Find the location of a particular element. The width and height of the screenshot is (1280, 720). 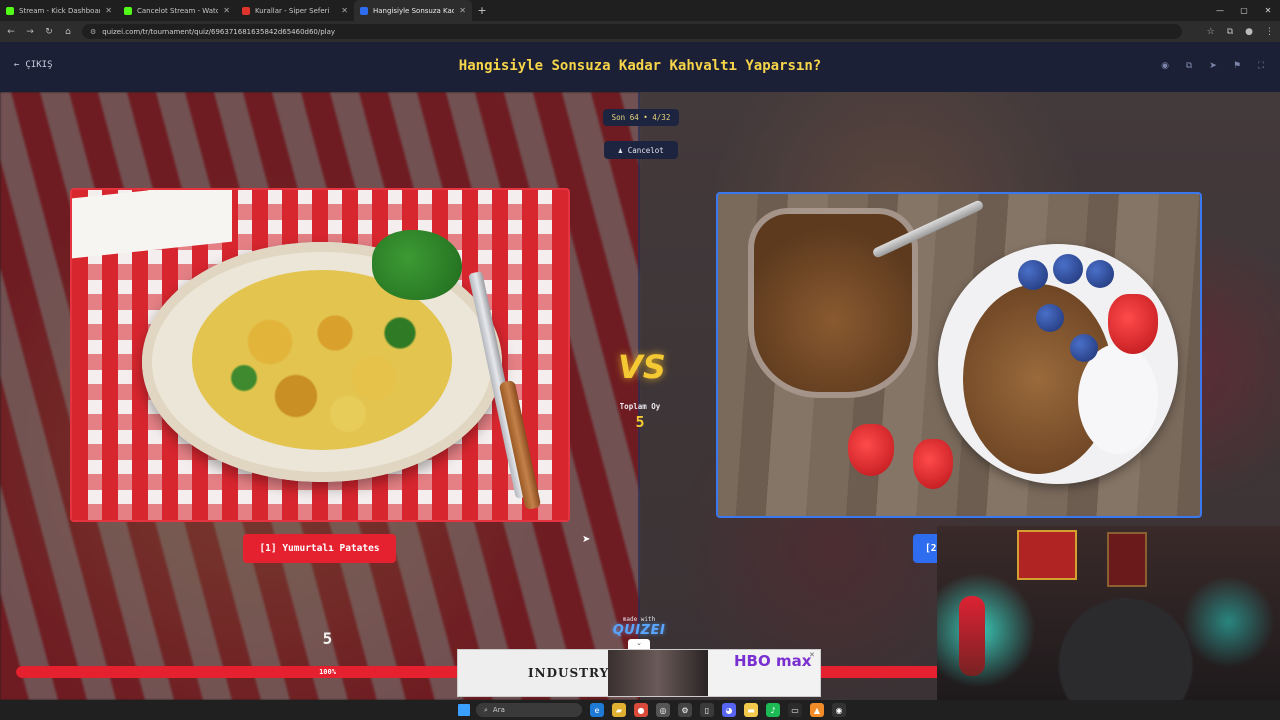

parsley-image-part is located at coordinates (417, 265).